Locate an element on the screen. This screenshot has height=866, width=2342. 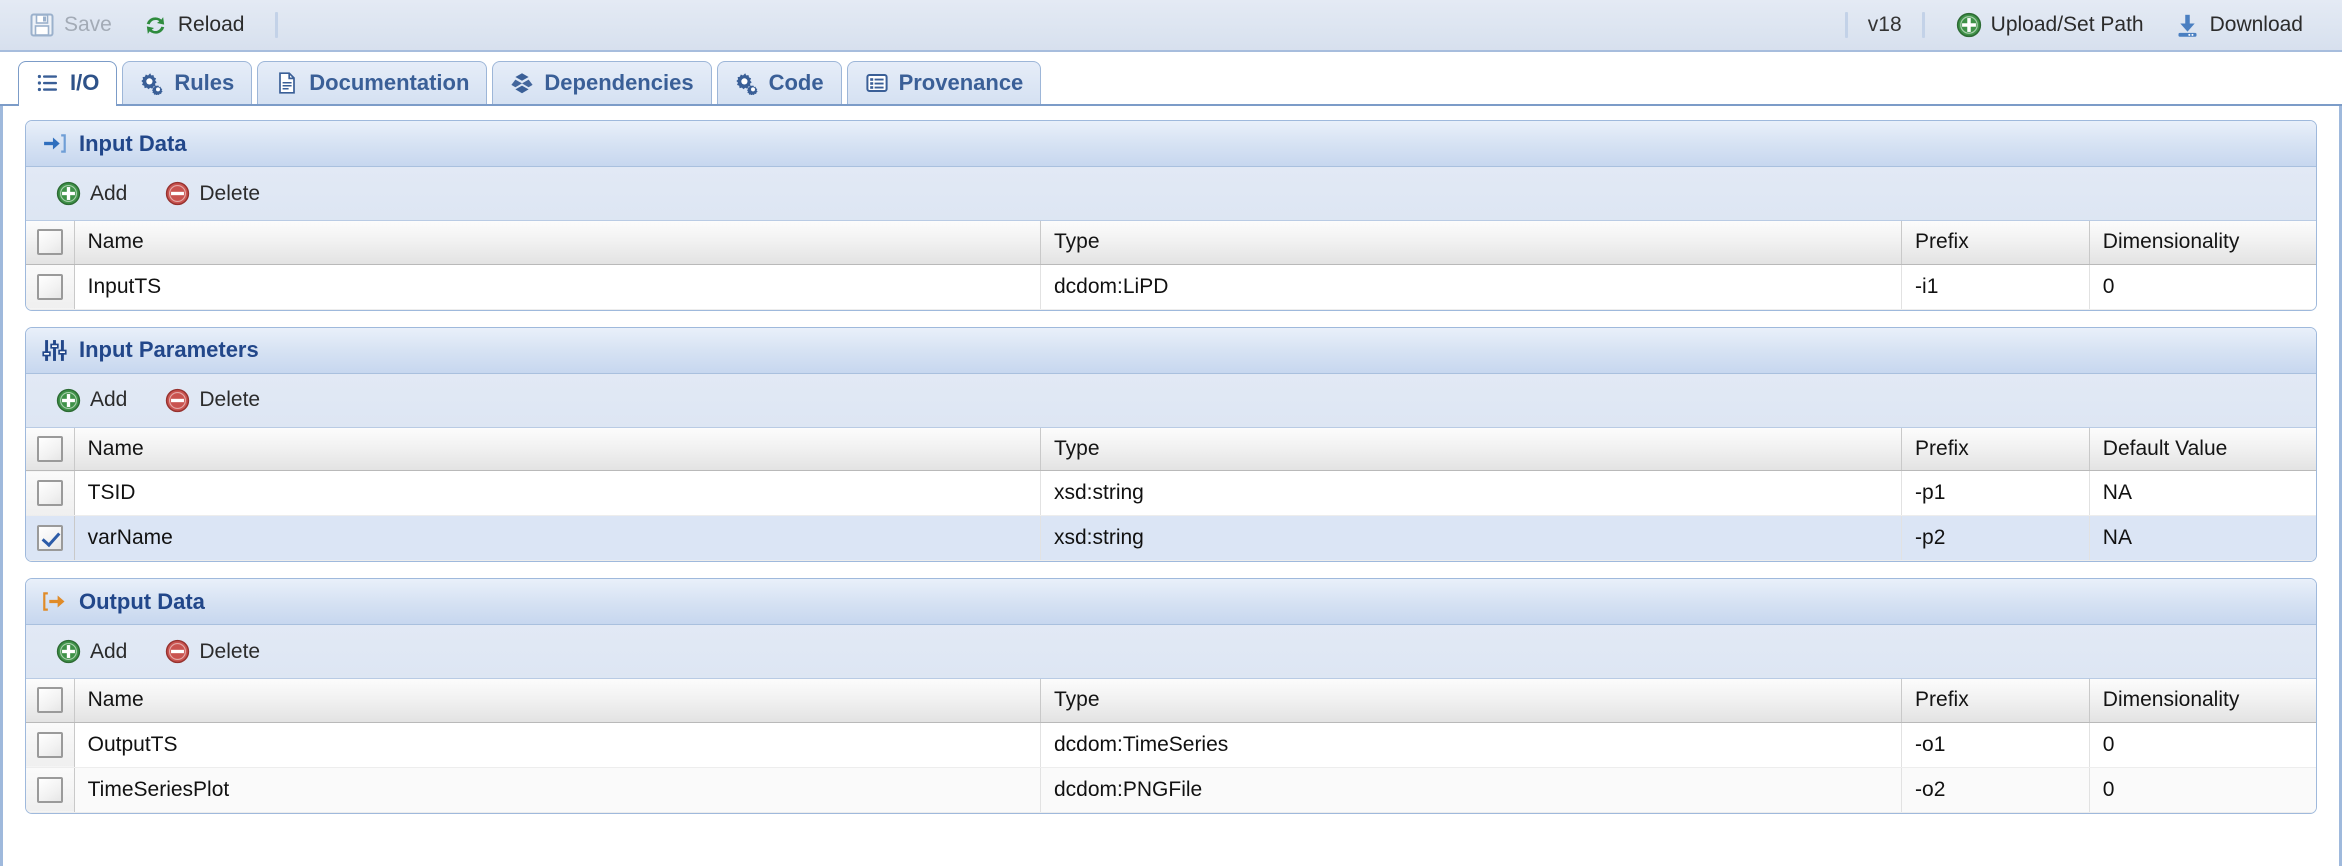
table-row: InputTS dcdom:LiPD -i1 0 is located at coordinates (1171, 287).